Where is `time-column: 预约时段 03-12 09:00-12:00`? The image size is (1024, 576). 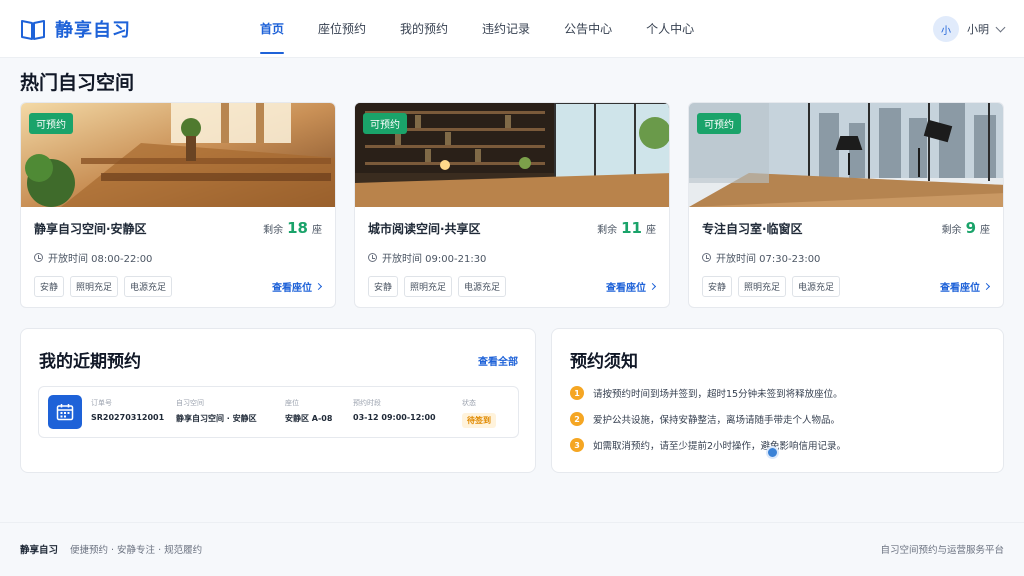
time-column: 预约时段 03-12 09:00-12:00 is located at coordinates (394, 410).